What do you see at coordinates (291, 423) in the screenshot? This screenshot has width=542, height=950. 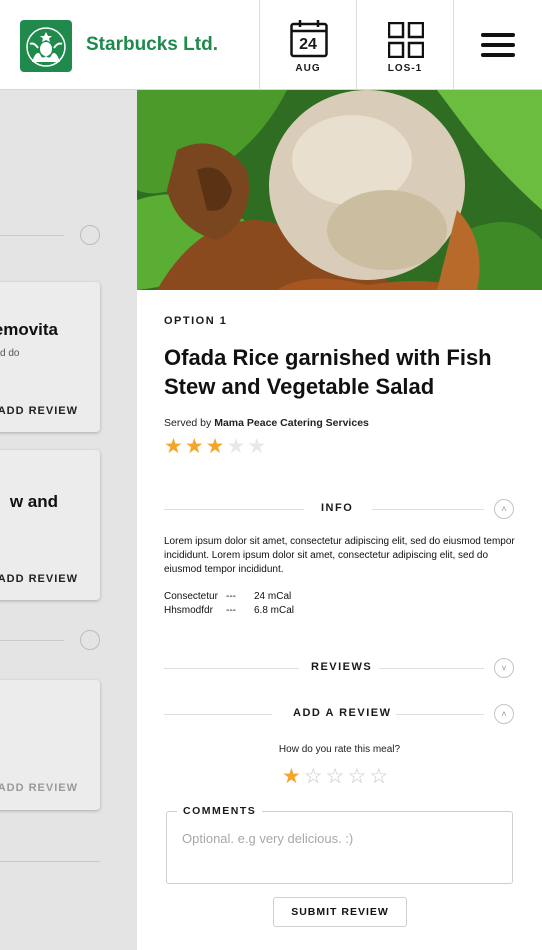 I see `caterer-name: Mama Peace Catering Services` at bounding box center [291, 423].